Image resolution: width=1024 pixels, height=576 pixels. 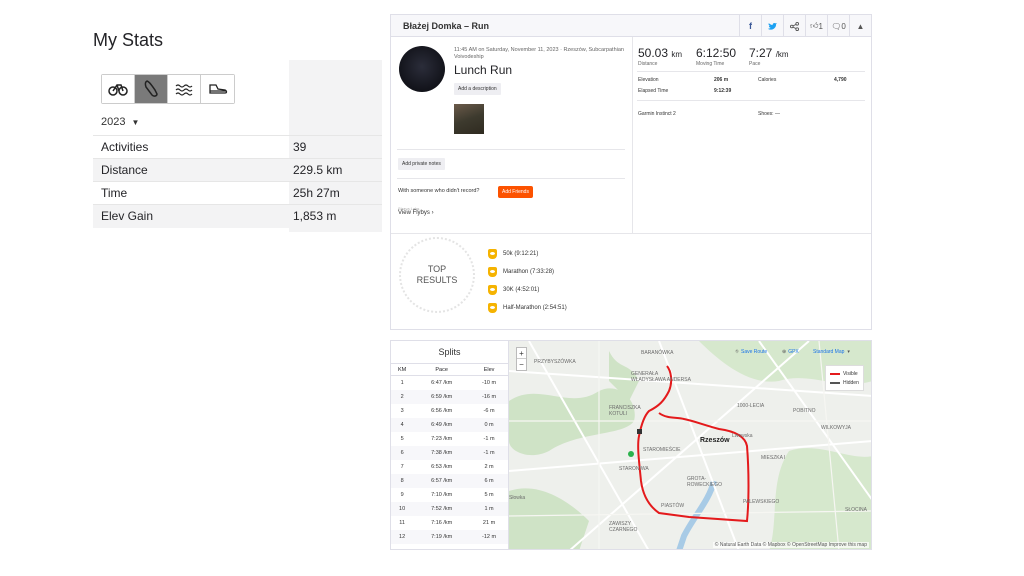 I want to click on comment-button: 🗨︎ 0, so click(x=838, y=26).